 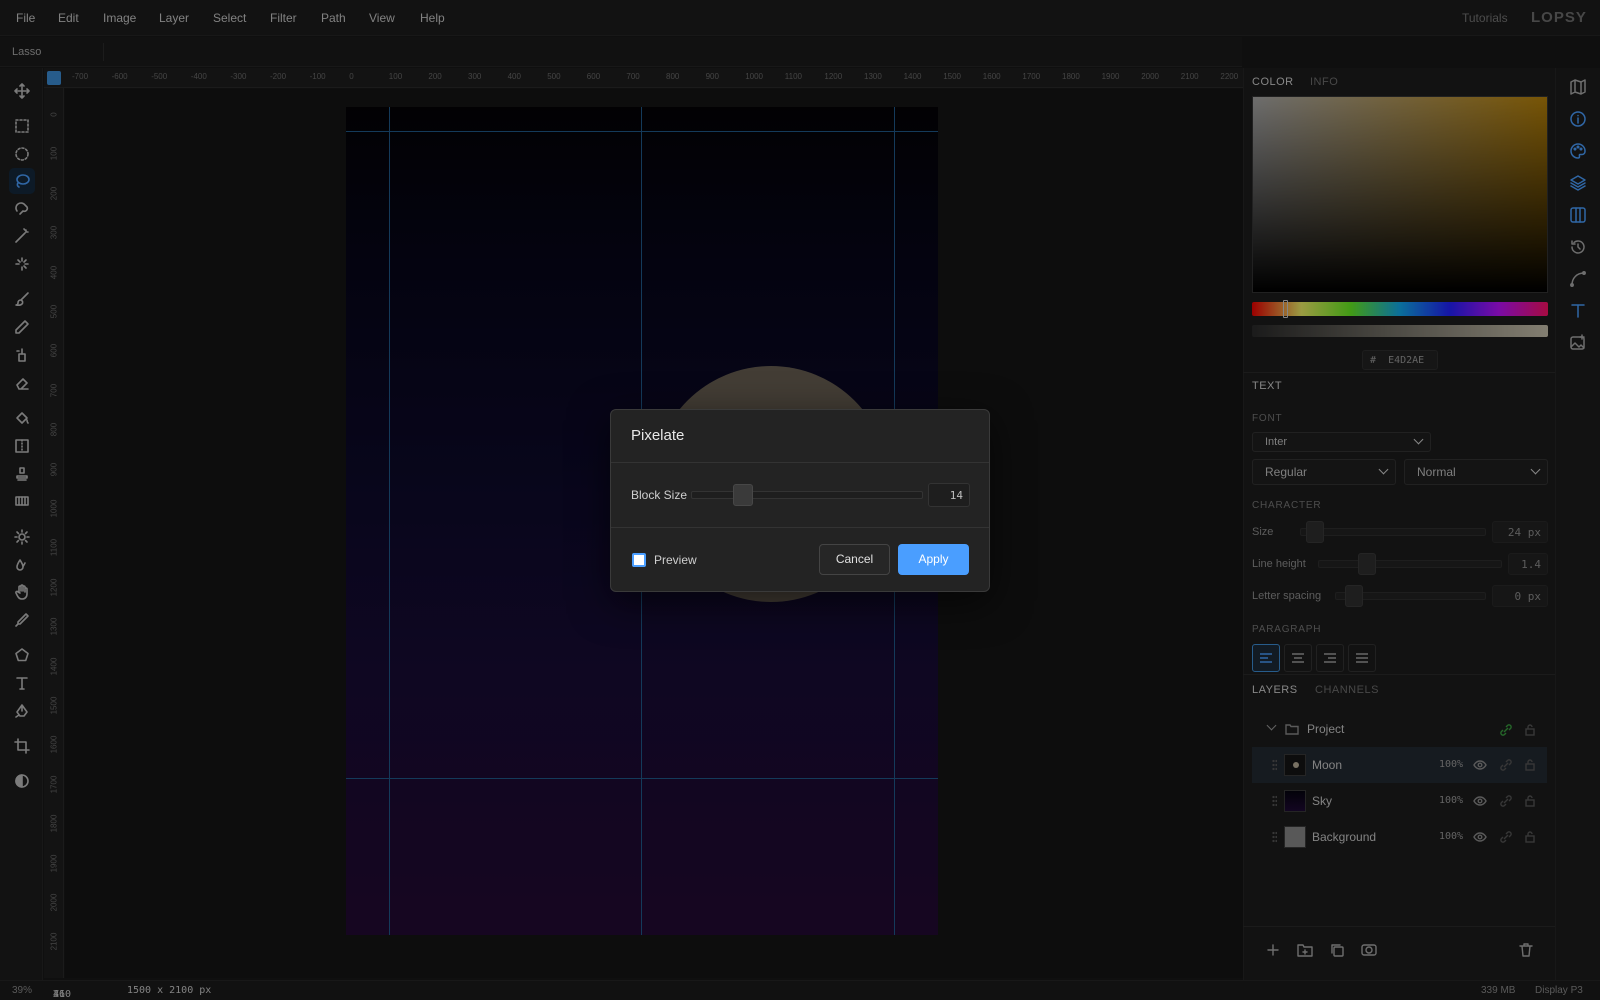 What do you see at coordinates (639, 560) in the screenshot?
I see `preview-checkbox` at bounding box center [639, 560].